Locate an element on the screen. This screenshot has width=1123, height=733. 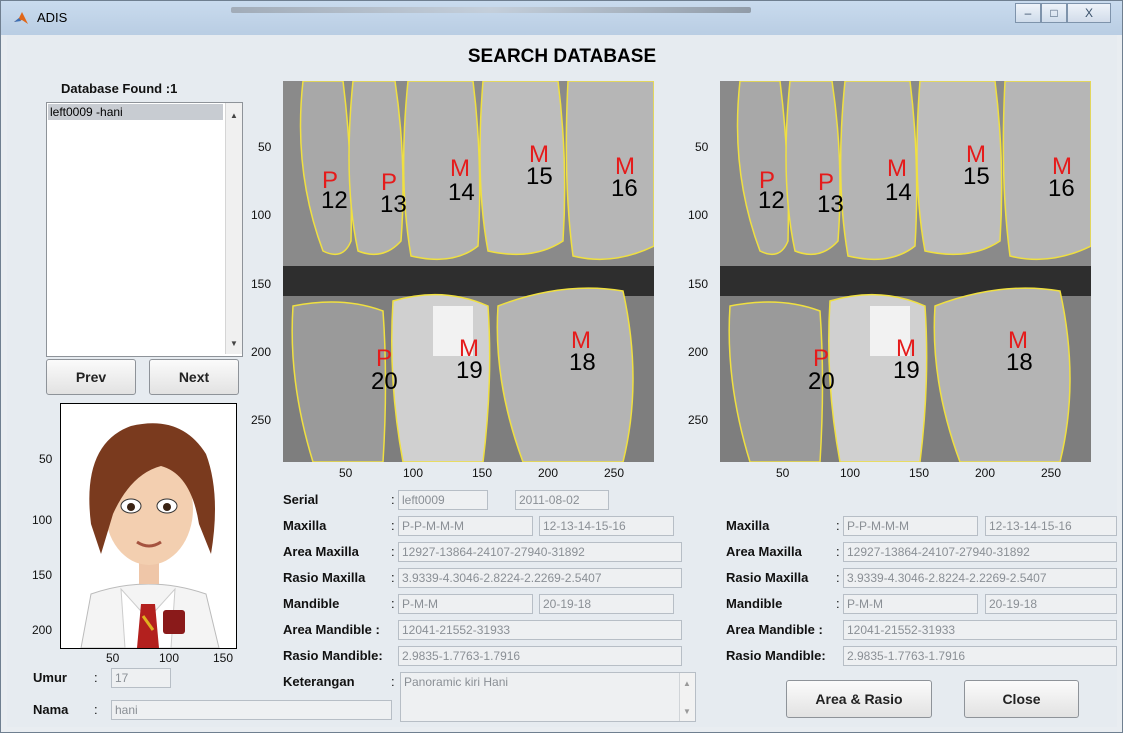
xray-x-tick-label: 250 is located at coordinates (1051, 473).